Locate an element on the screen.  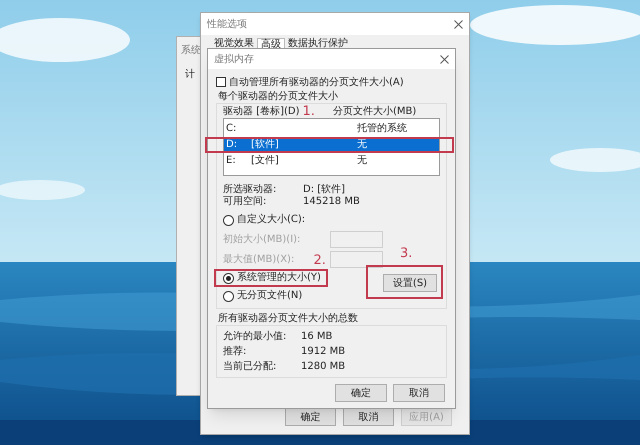
tab: 数据执行保护 is located at coordinates (318, 44).